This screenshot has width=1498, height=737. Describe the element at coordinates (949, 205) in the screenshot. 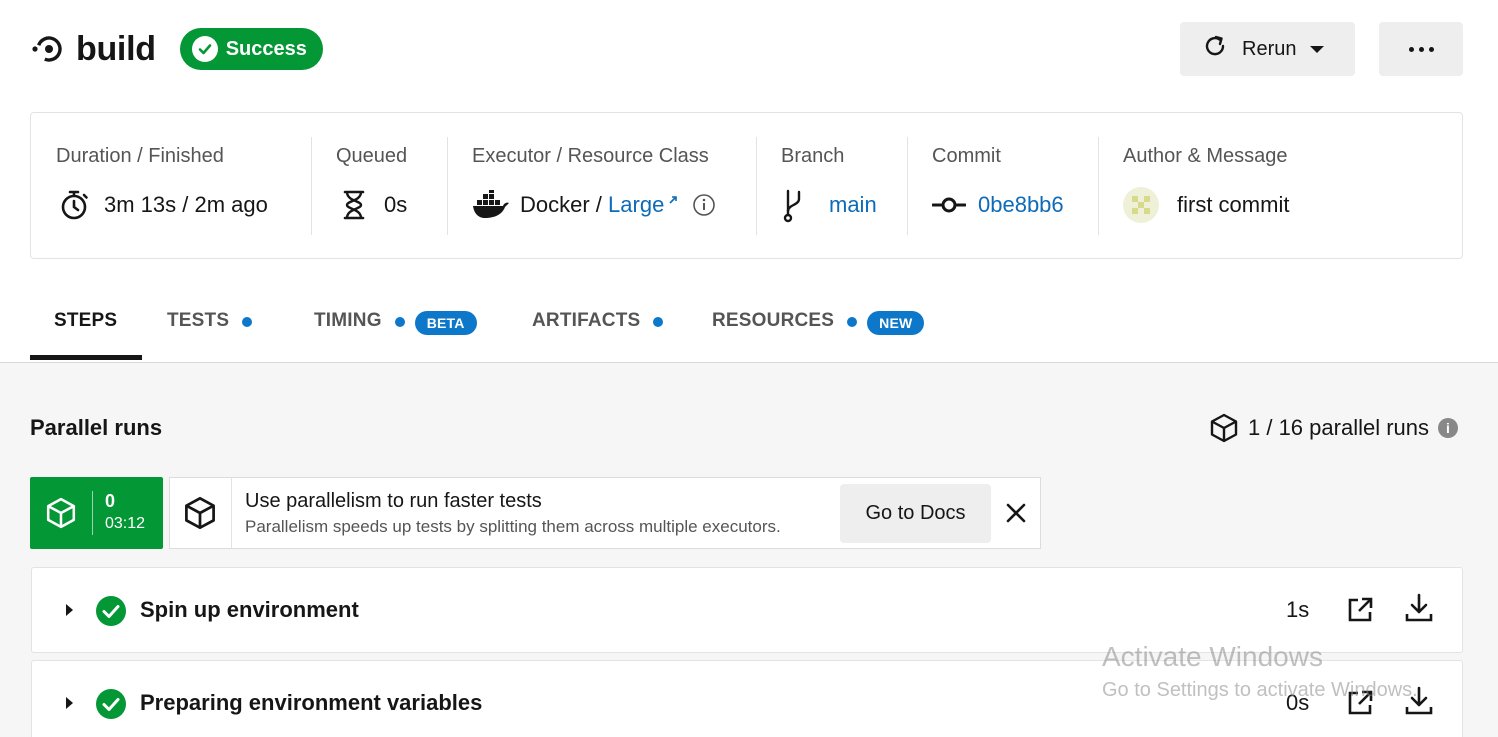

I see `commit-icon` at that location.